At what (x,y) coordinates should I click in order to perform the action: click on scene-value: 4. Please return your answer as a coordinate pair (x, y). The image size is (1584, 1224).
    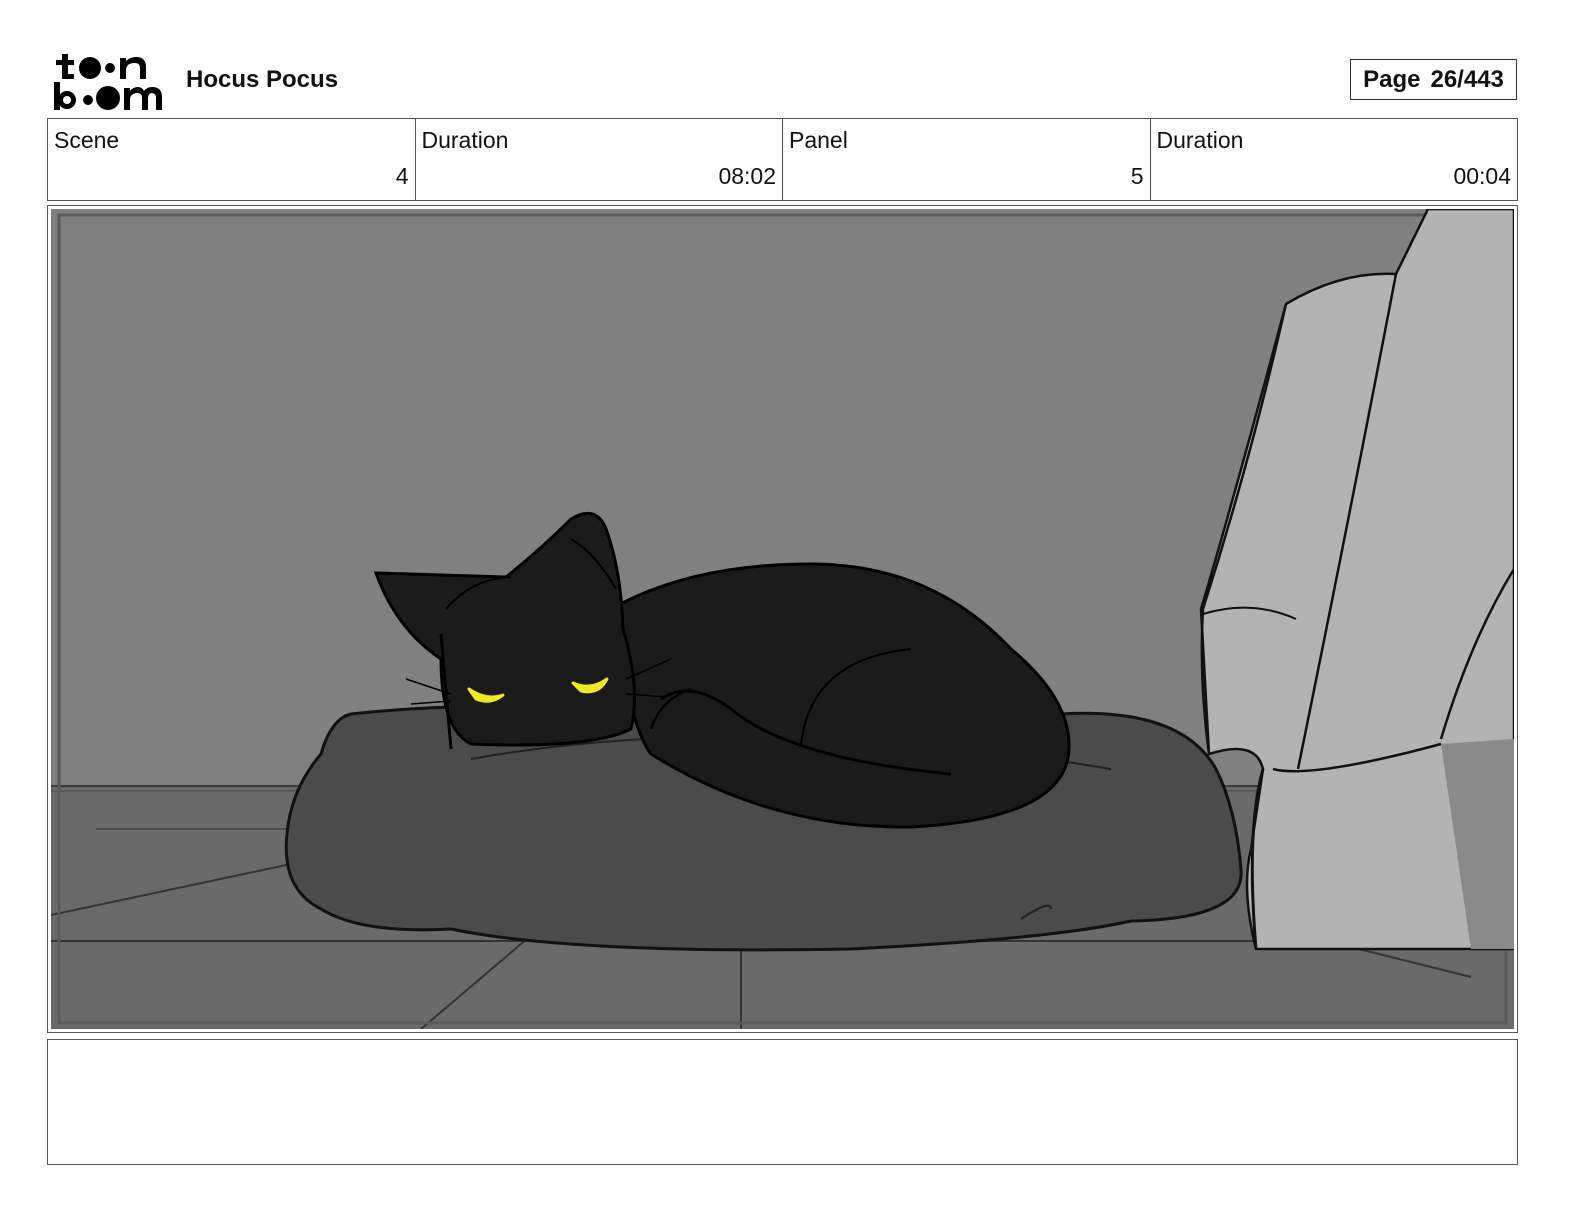
    Looking at the image, I should click on (402, 176).